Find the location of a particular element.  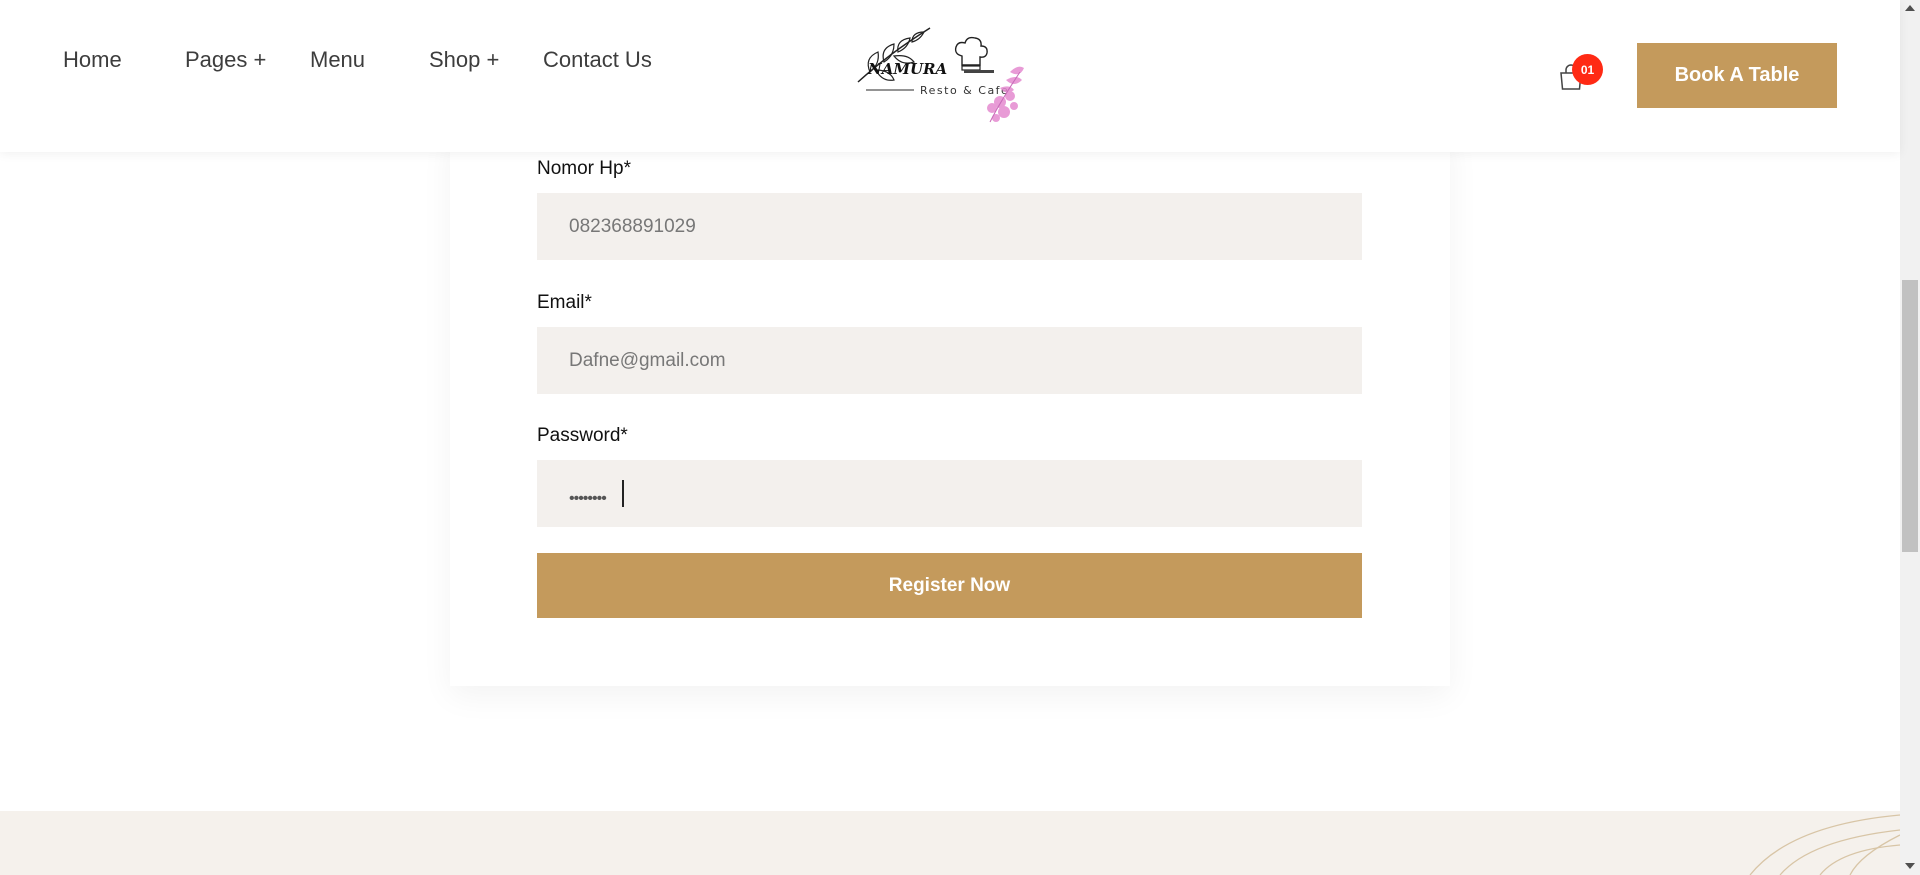

text-cursor is located at coordinates (623, 493).